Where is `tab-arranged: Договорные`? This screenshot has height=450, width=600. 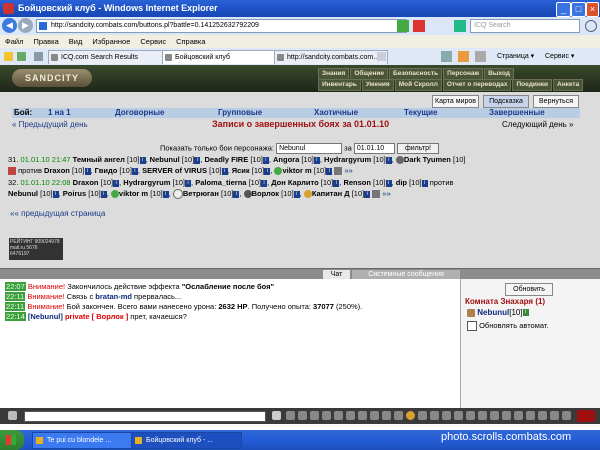
tab-arranged: Договорные is located at coordinates (140, 113).